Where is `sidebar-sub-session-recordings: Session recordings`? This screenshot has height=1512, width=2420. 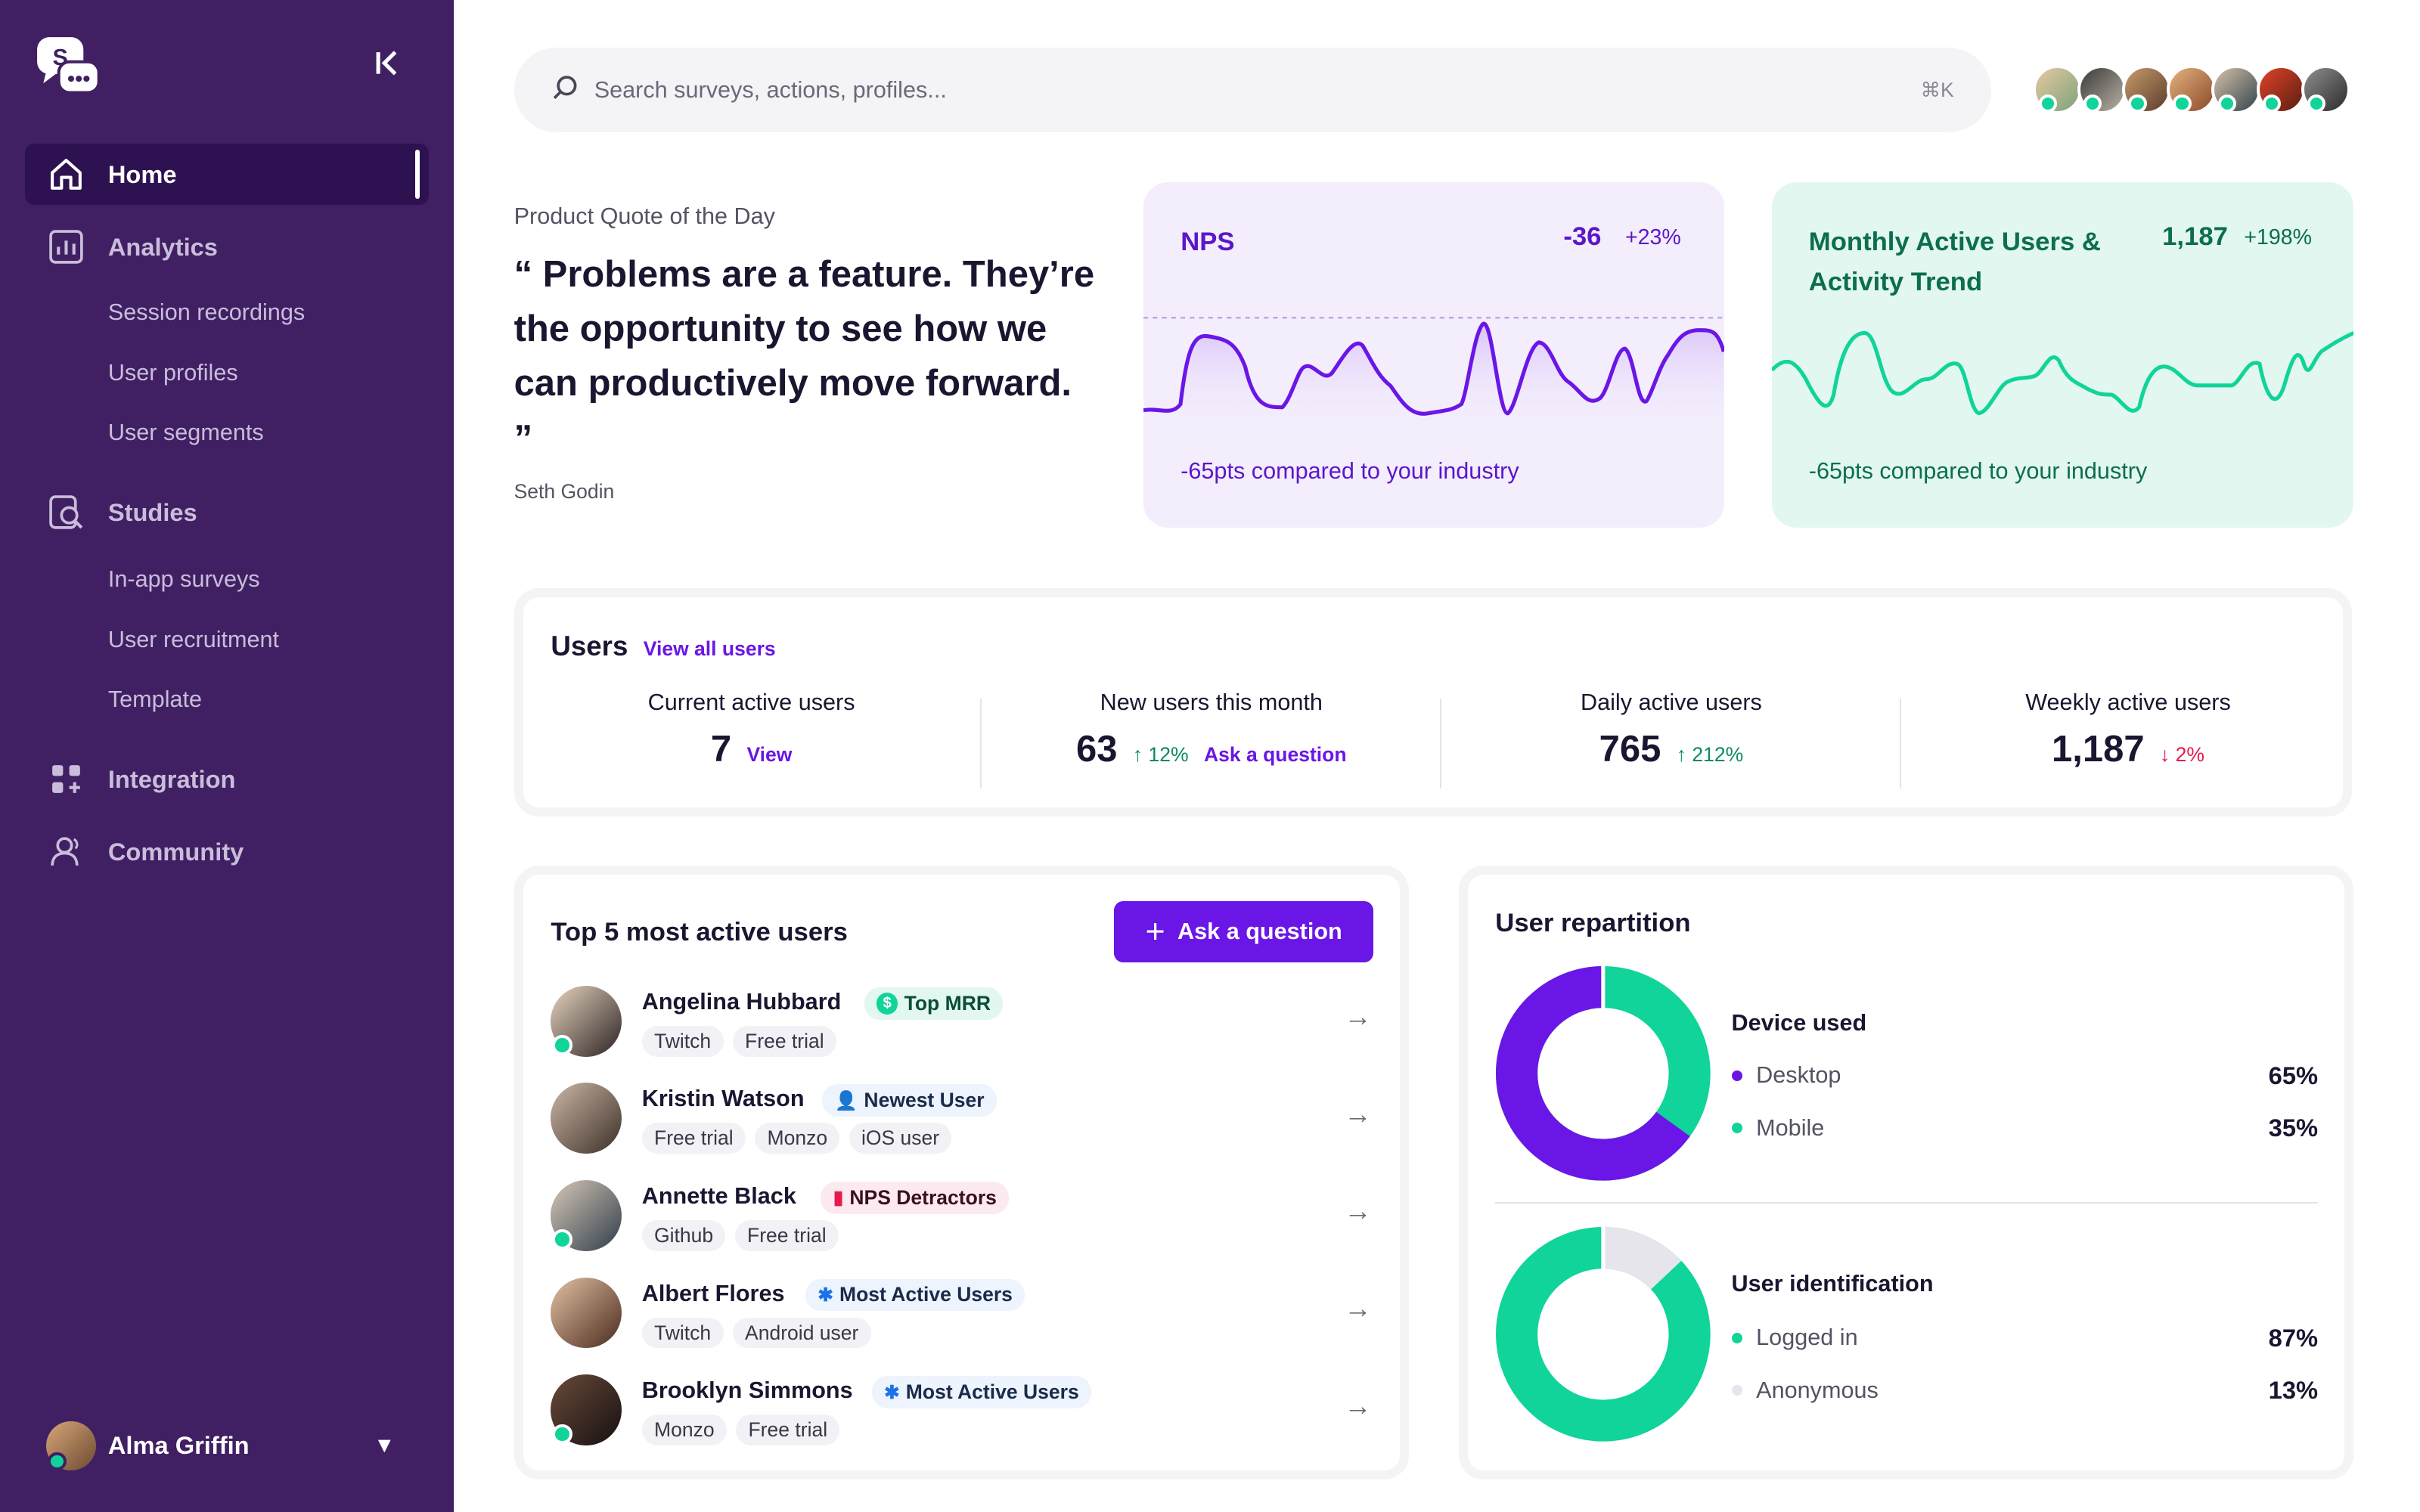
sidebar-sub-session-recordings: Session recordings is located at coordinates (206, 312).